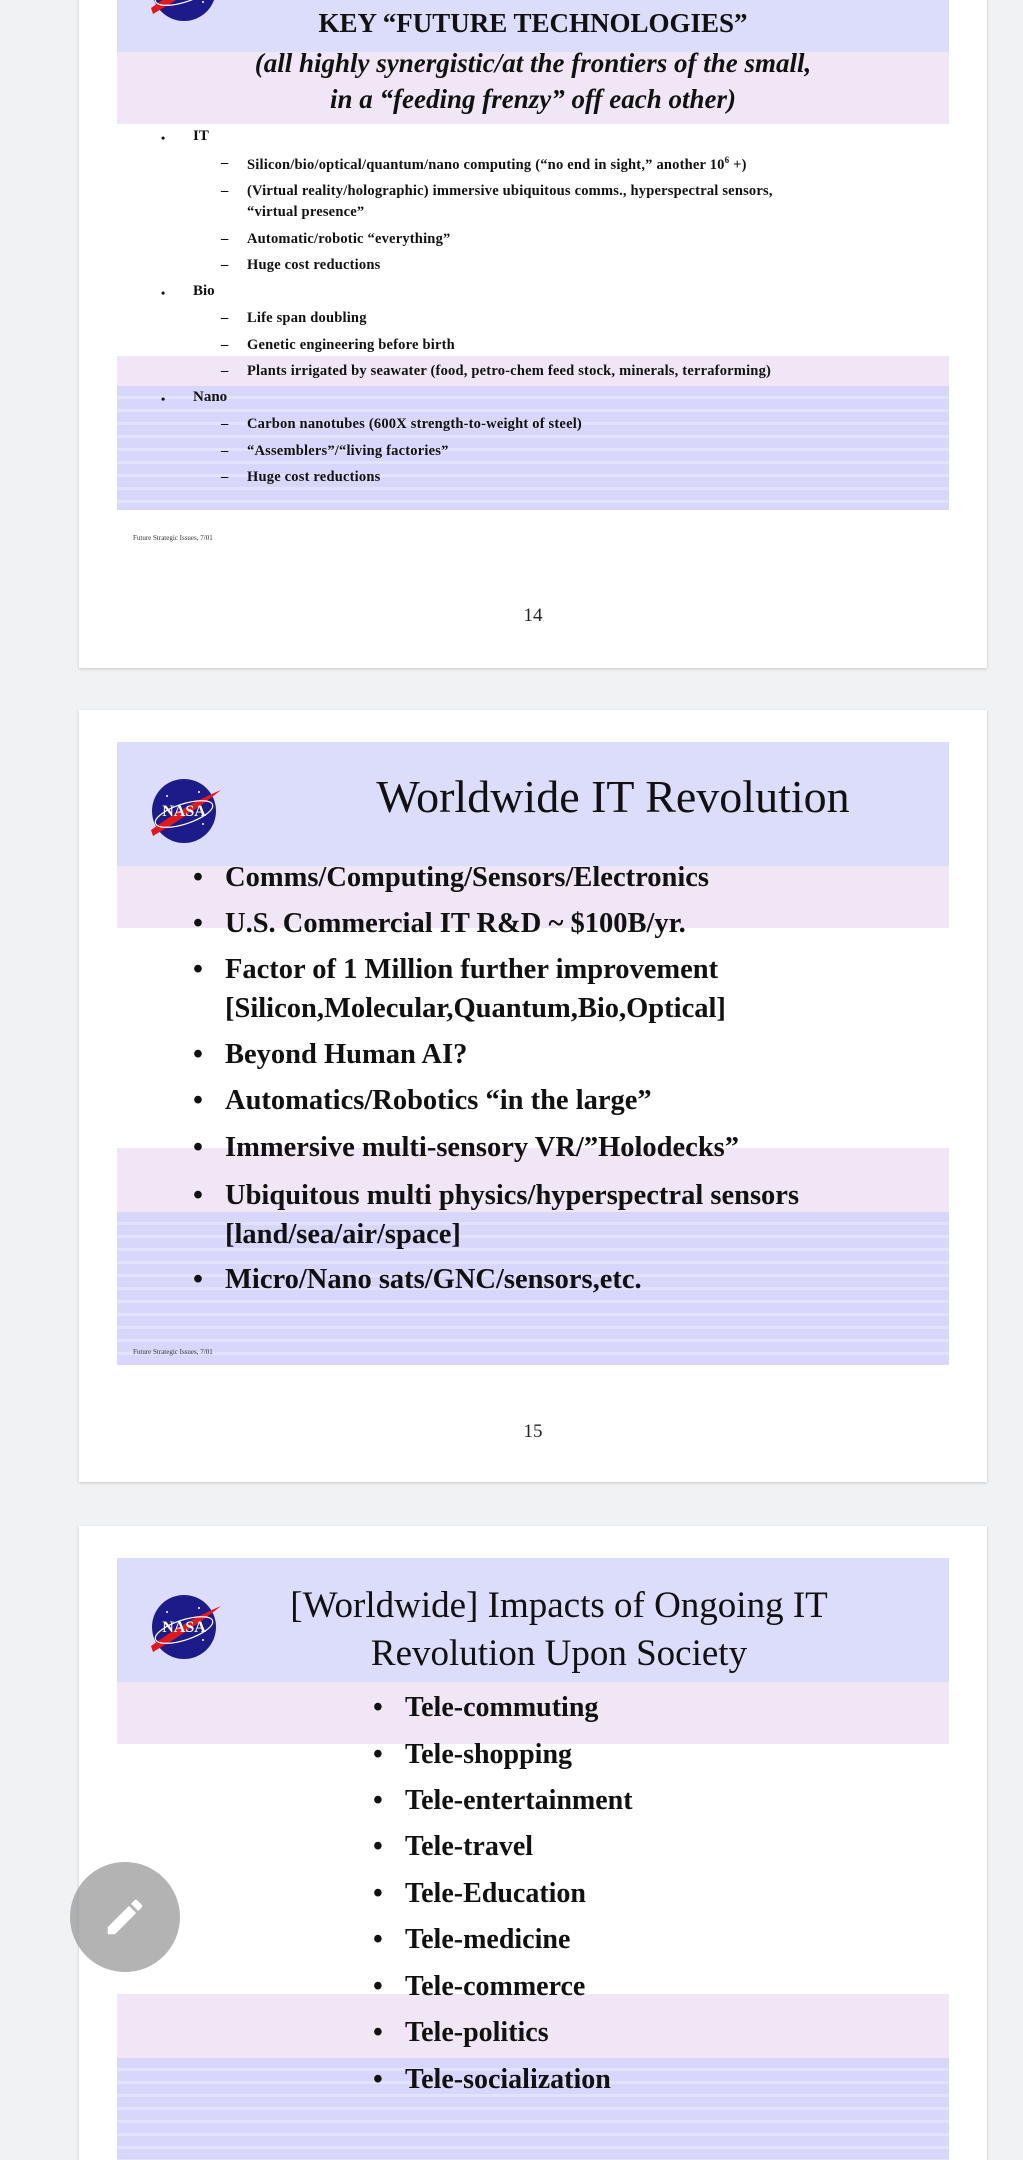 The image size is (1023, 2160). Describe the element at coordinates (488, 1939) in the screenshot. I see `list-item: Tele-medicine` at that location.